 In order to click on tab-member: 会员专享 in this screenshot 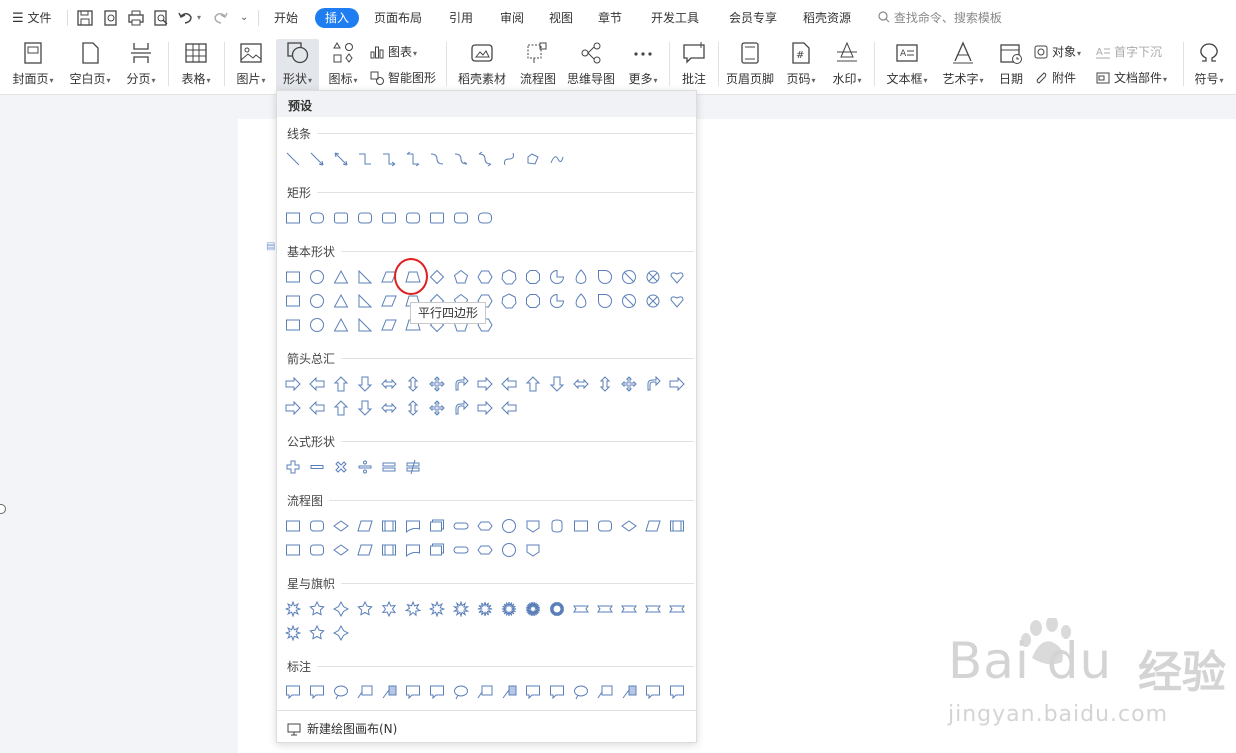, I will do `click(753, 18)`.